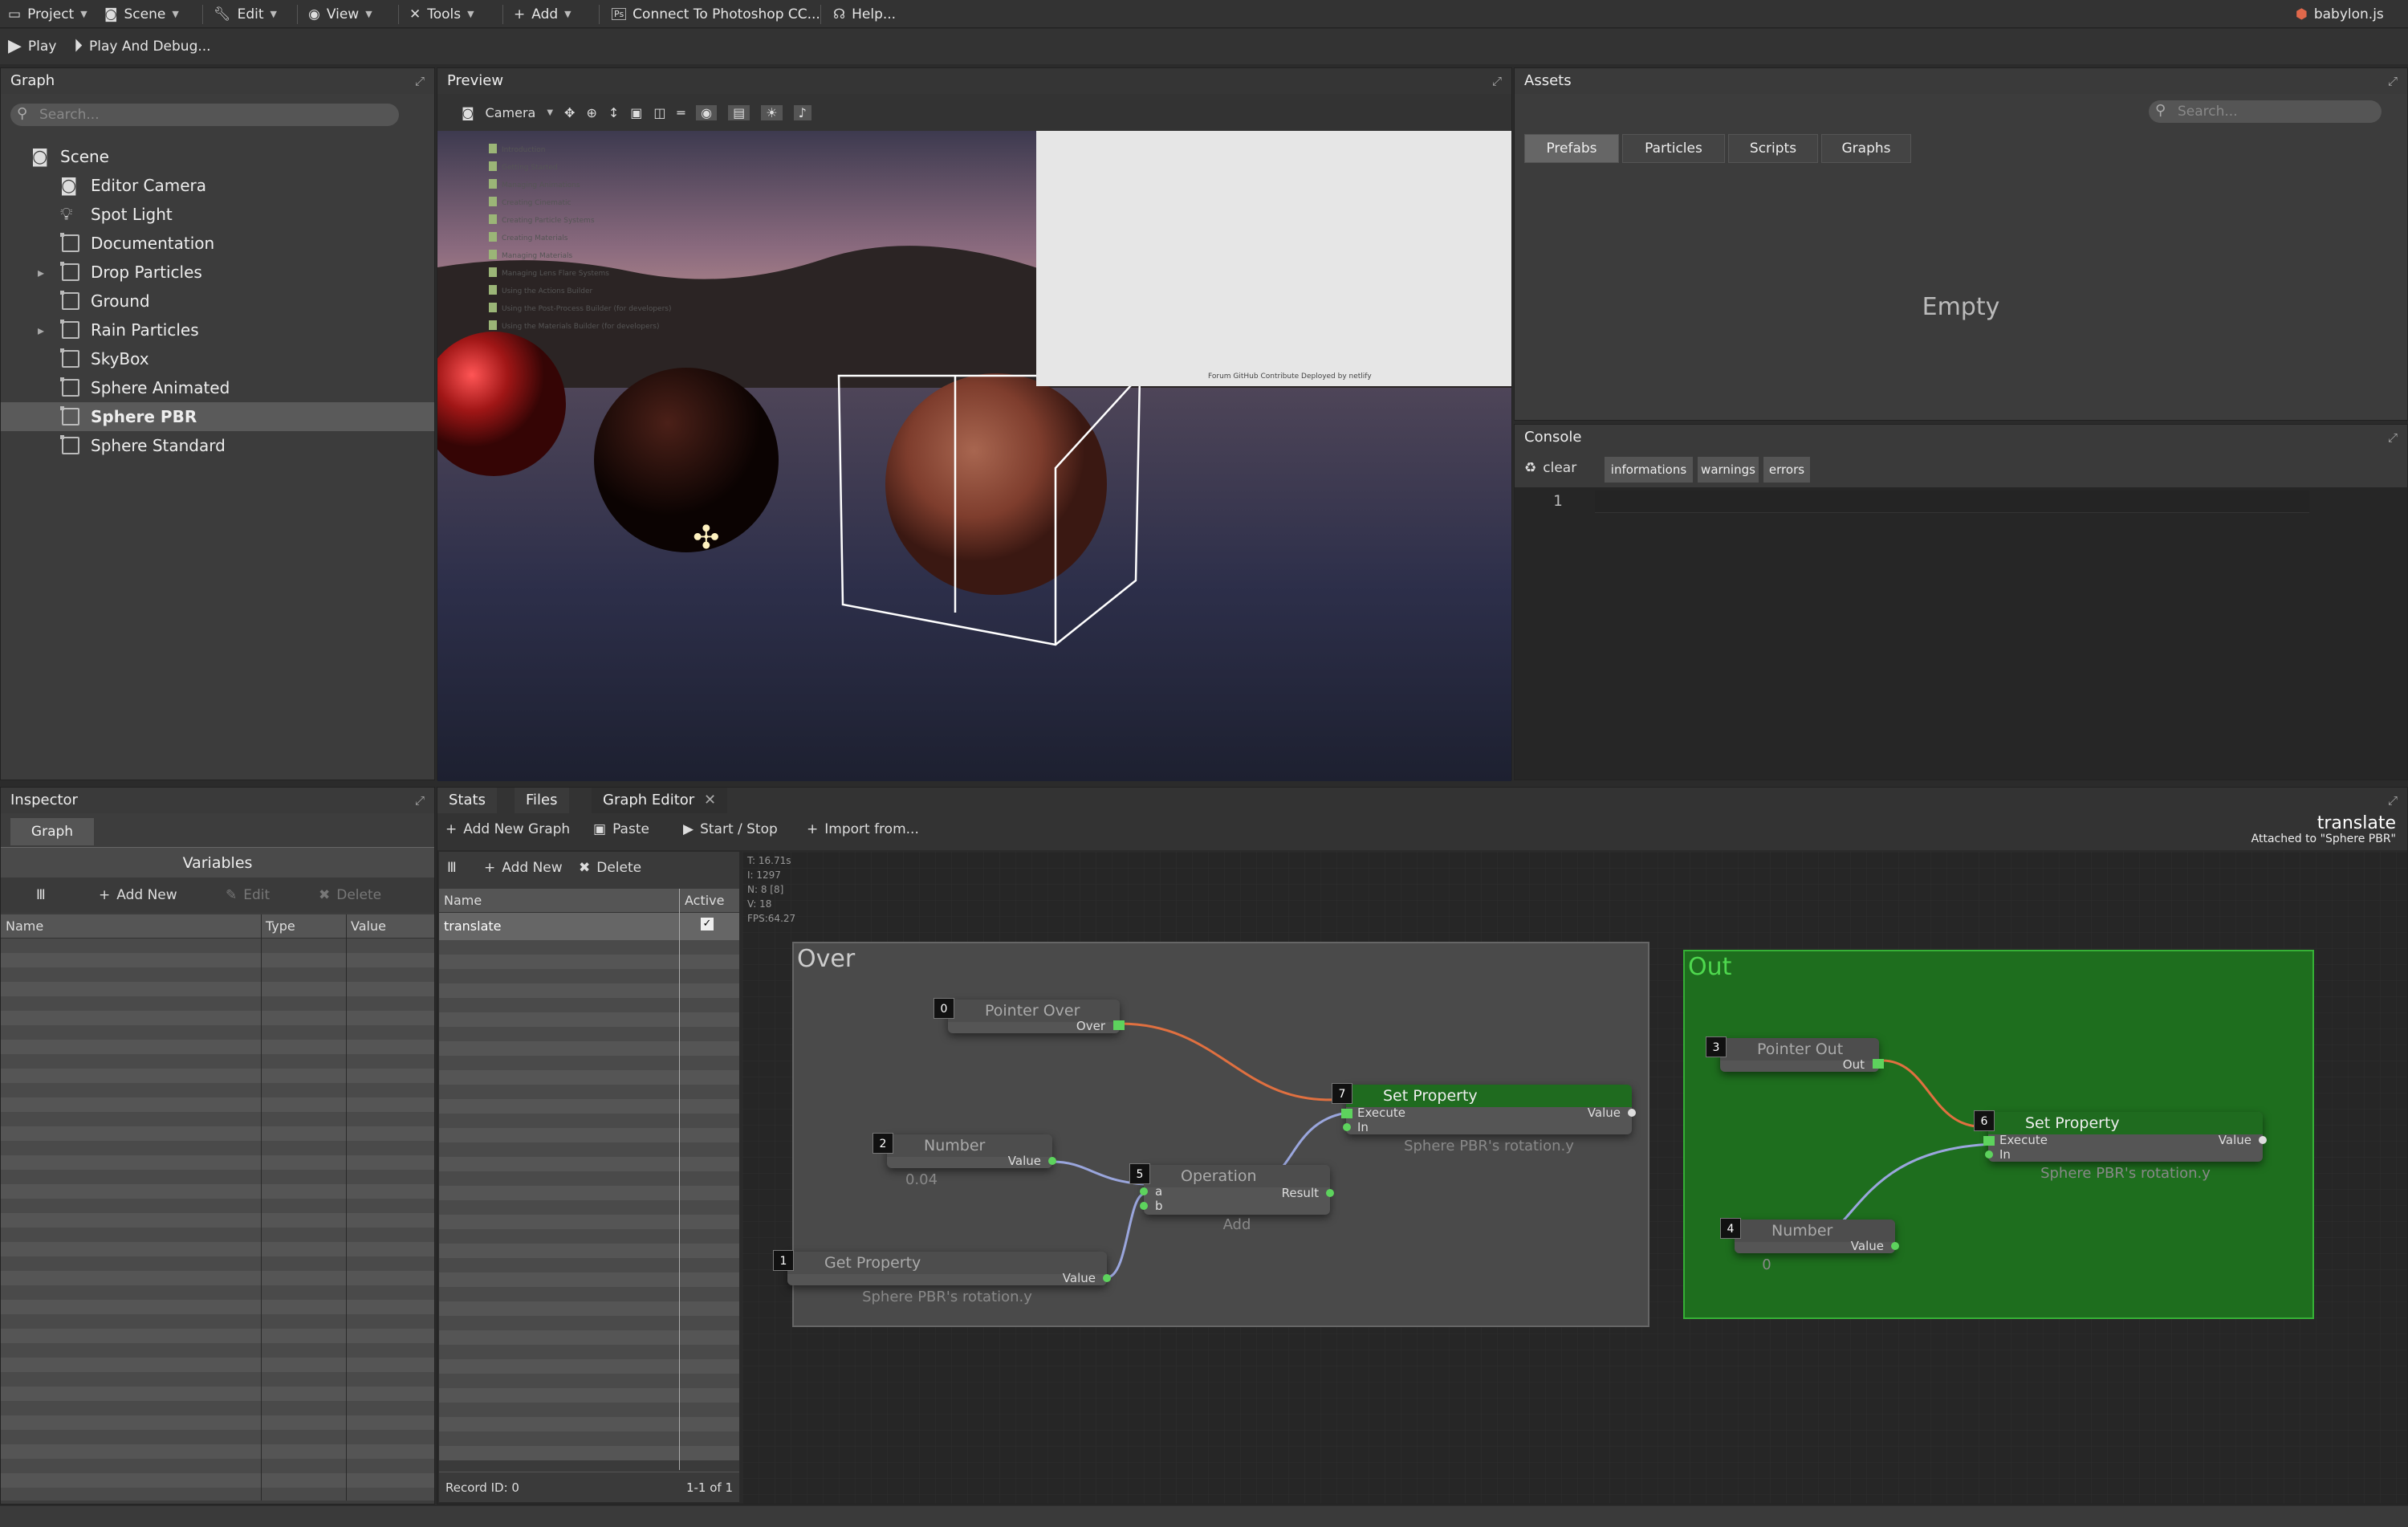  I want to click on menu-edit: 🔧︎ Edit ▼, so click(246, 14).